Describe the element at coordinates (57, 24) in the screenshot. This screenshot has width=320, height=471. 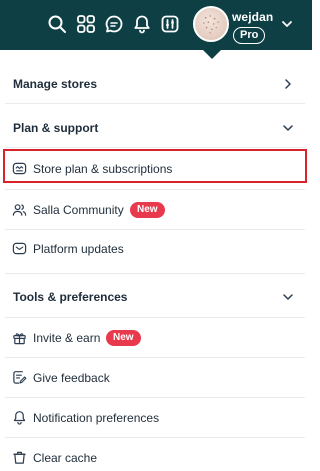
I see `search-icon` at that location.